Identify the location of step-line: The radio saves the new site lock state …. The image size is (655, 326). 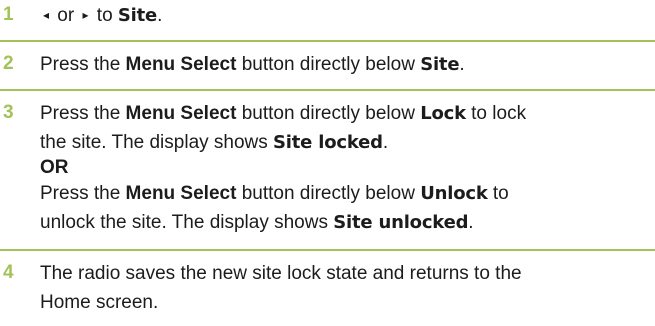
(281, 273).